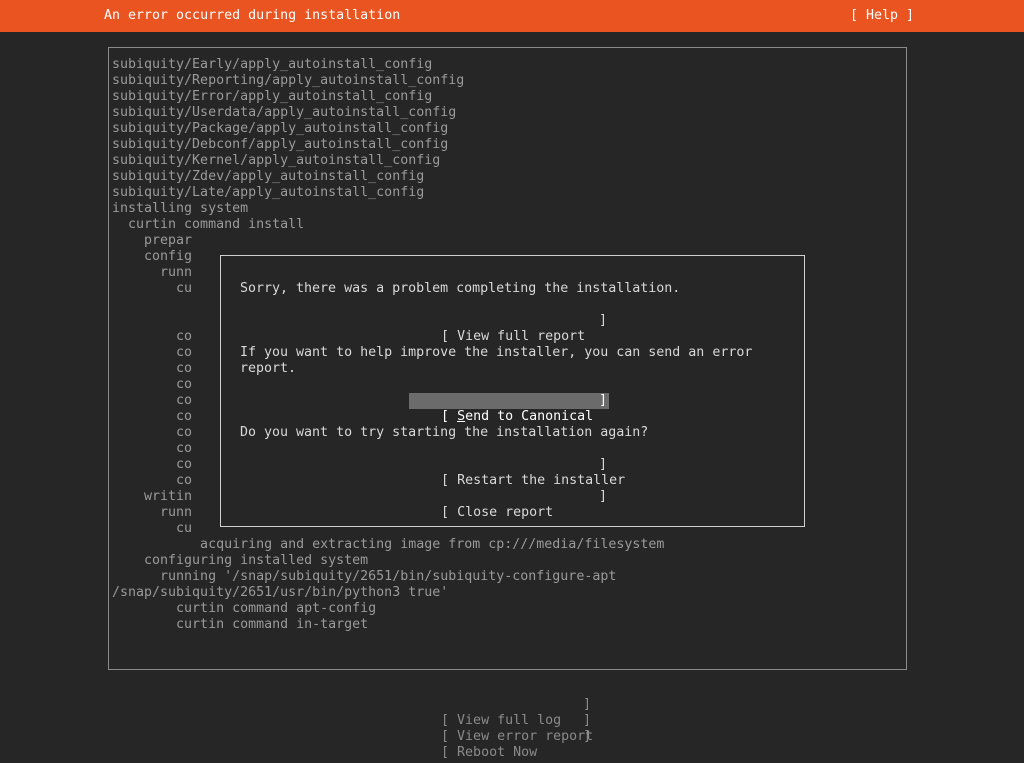 This screenshot has height=763, width=1024. What do you see at coordinates (509, 504) in the screenshot?
I see `close-report-button: [ Close report]` at bounding box center [509, 504].